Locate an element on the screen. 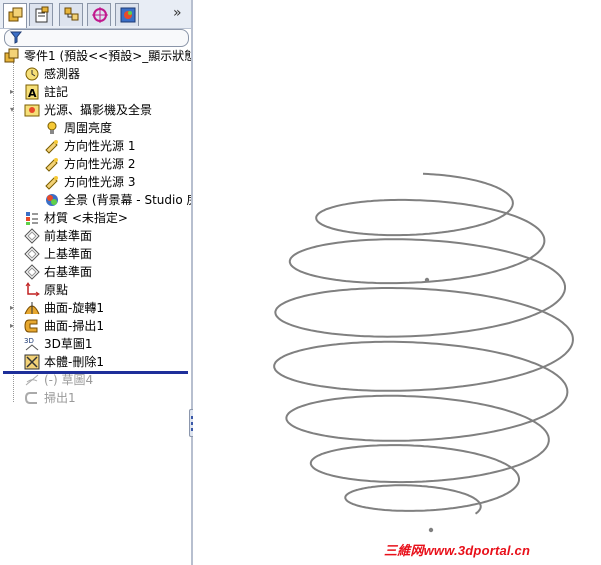 The width and height of the screenshot is (601, 565). svg-text: A is located at coordinates (32, 93).